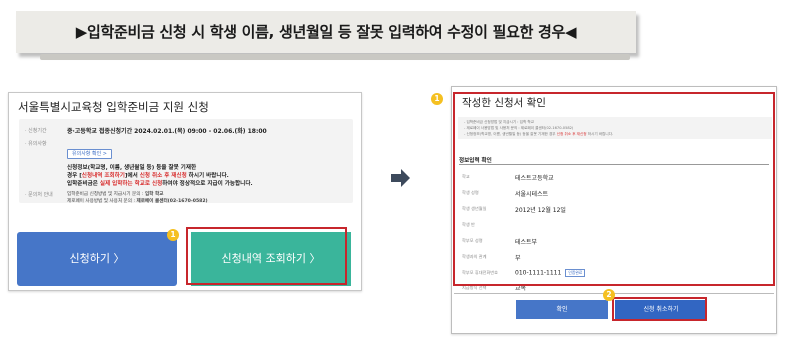  Describe the element at coordinates (609, 295) in the screenshot. I see `step-badge-2: 2` at that location.